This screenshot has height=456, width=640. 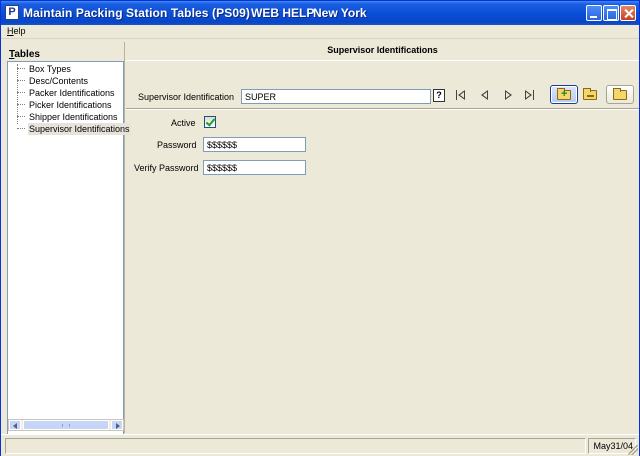 I want to click on active-checkbox, so click(x=210, y=122).